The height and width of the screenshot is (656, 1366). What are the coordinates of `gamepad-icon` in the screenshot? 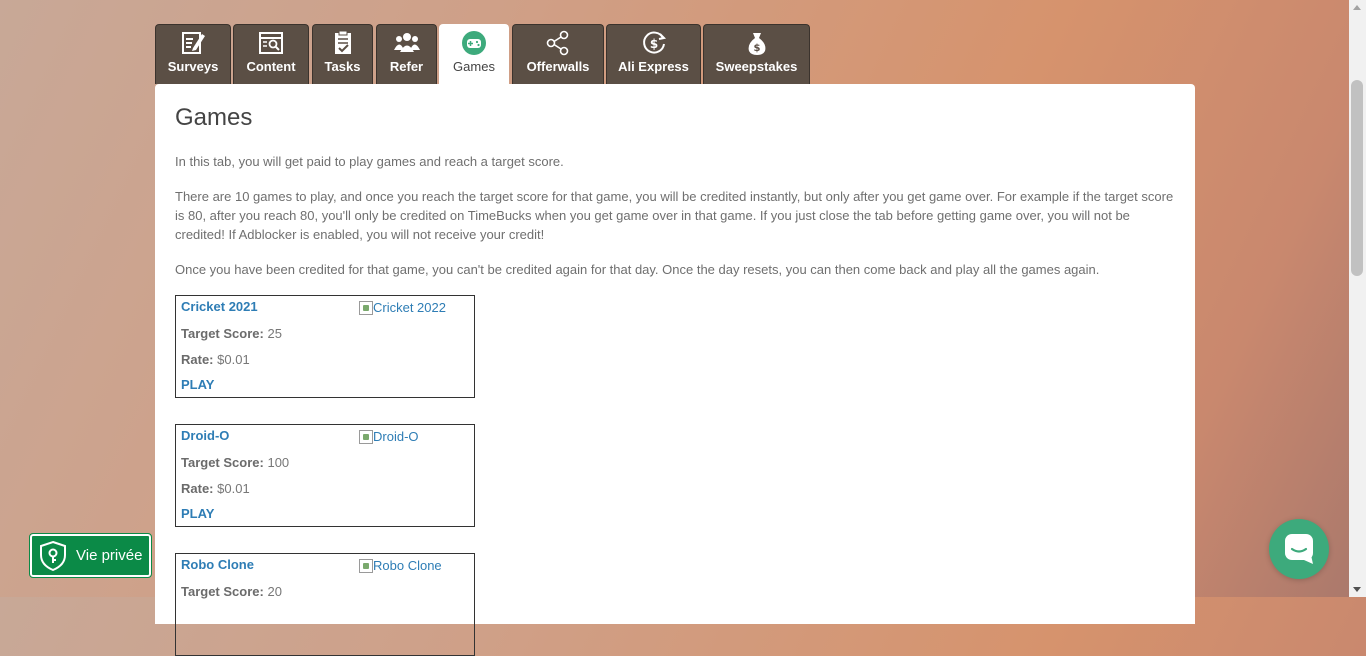 It's located at (474, 43).